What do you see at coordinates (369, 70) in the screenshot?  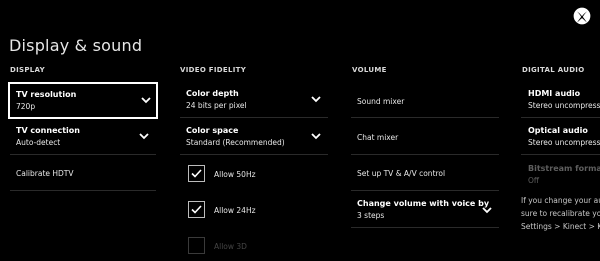 I see `section-header-volume: VOLUME` at bounding box center [369, 70].